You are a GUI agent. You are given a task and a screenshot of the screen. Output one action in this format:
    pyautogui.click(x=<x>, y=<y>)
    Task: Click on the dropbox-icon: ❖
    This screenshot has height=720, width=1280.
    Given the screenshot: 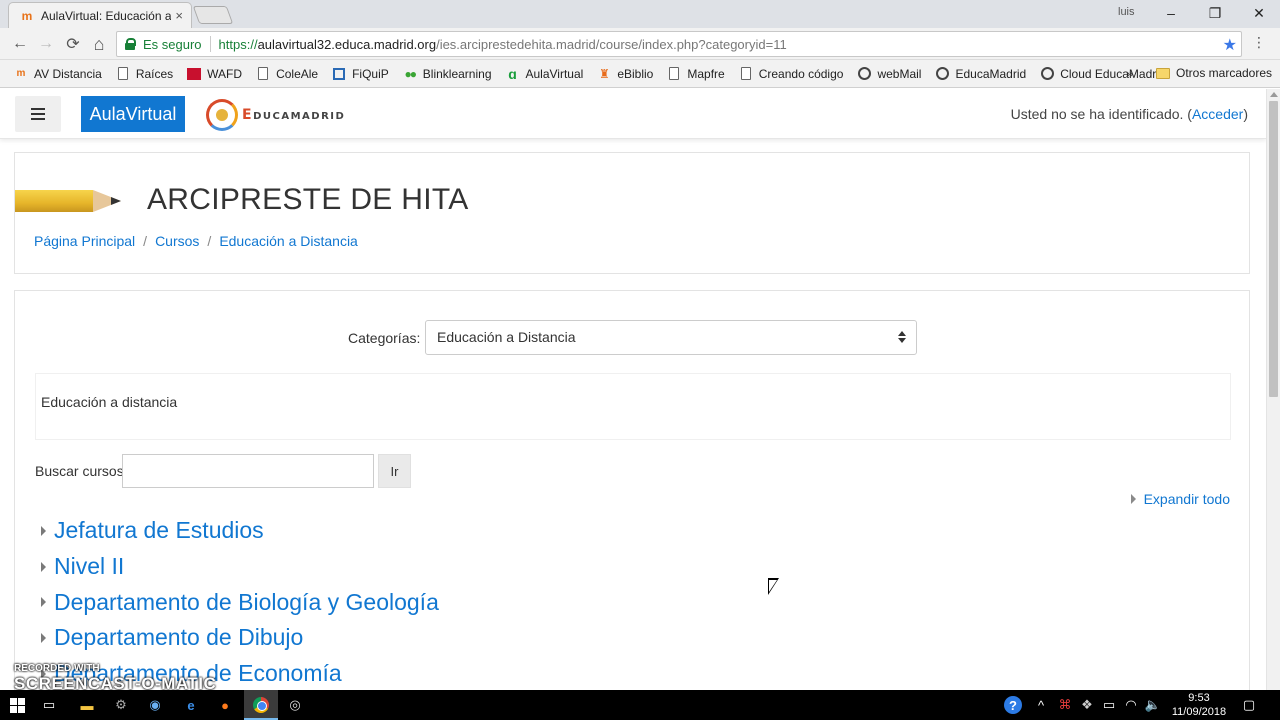 What is the action you would take?
    pyautogui.click(x=1087, y=705)
    